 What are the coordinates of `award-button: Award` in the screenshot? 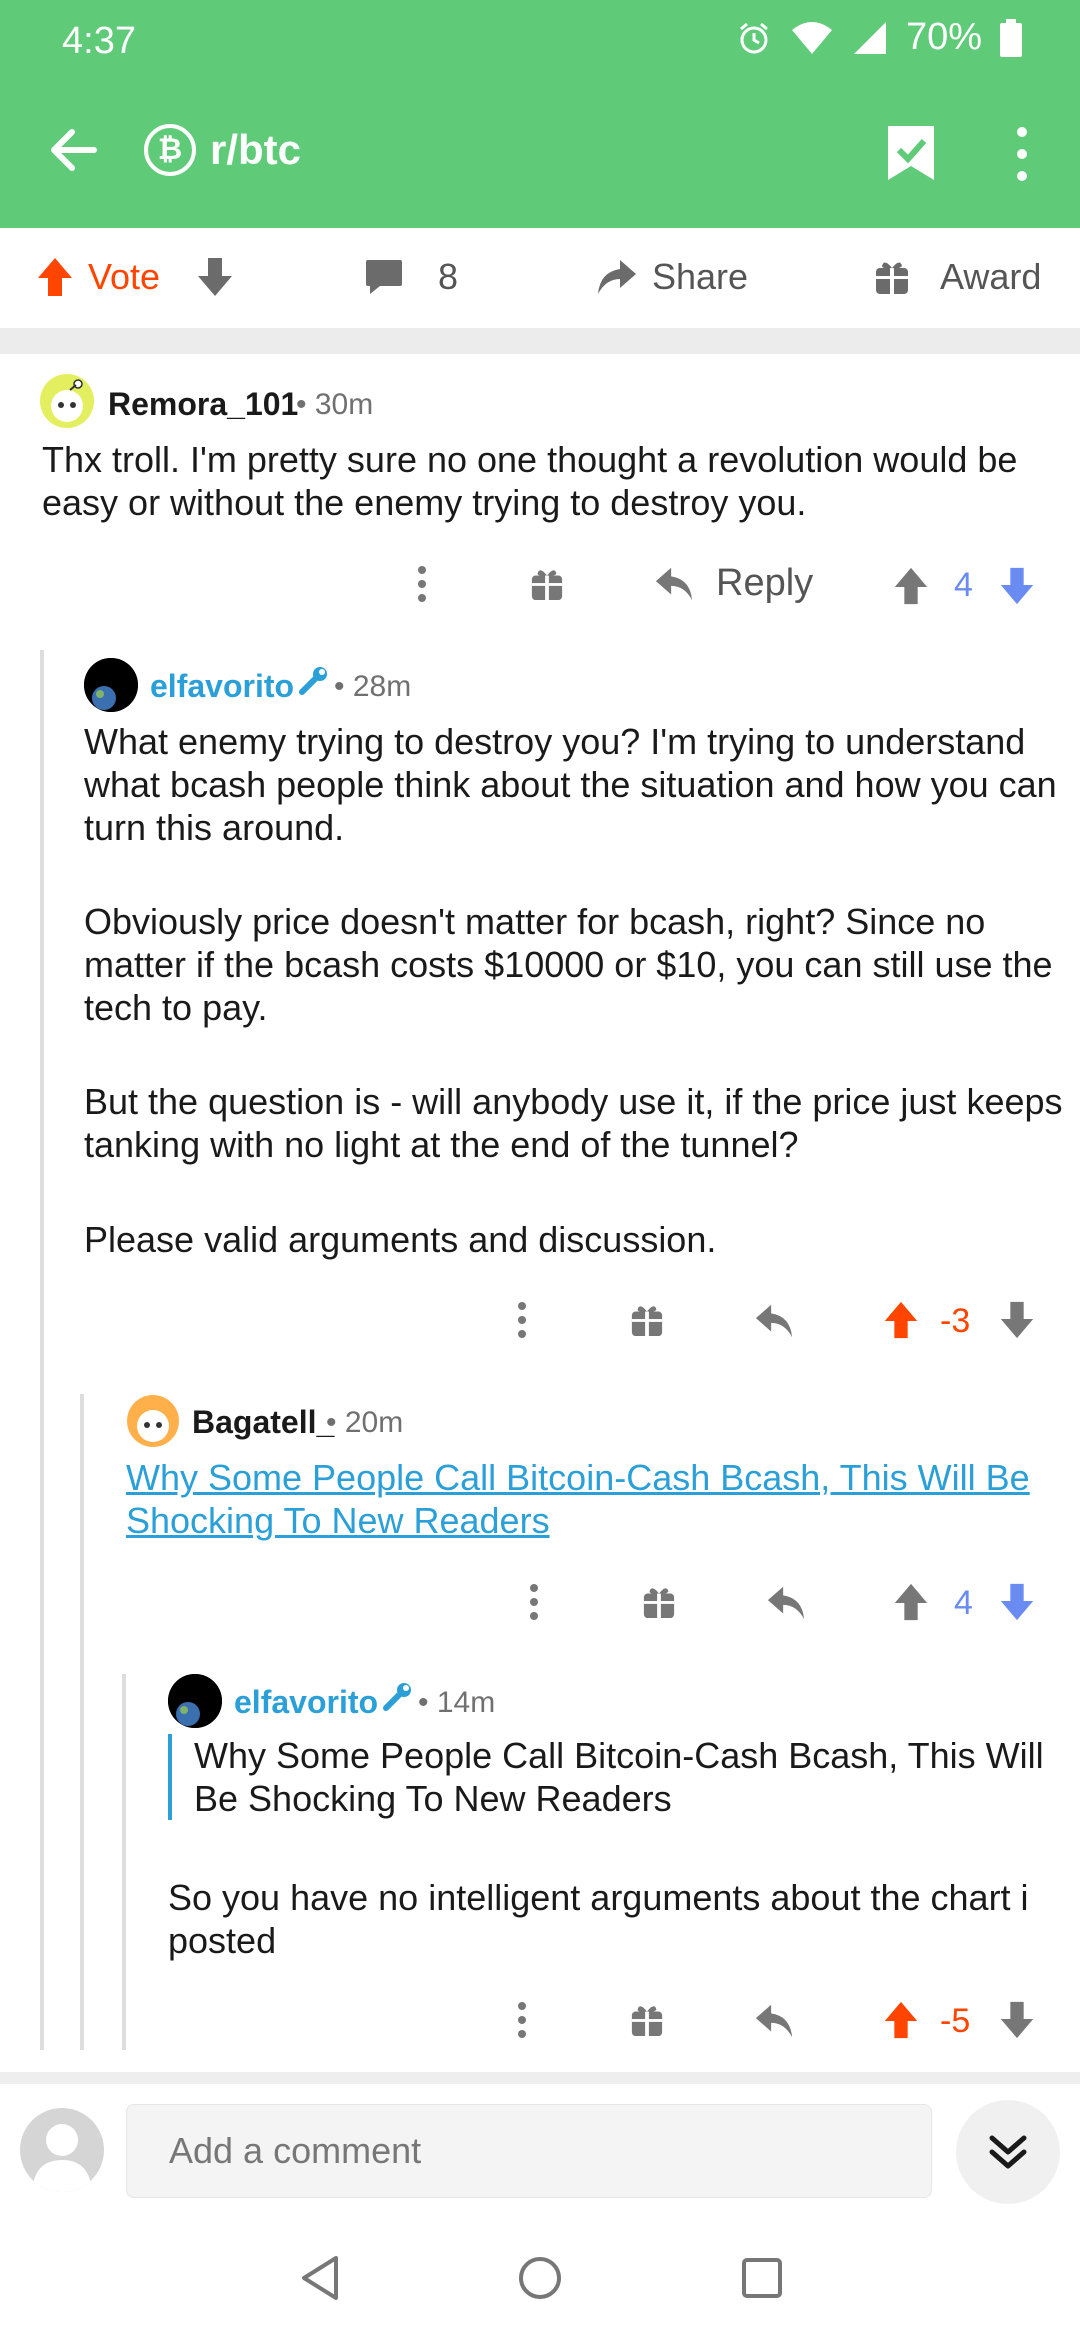 It's located at (957, 277).